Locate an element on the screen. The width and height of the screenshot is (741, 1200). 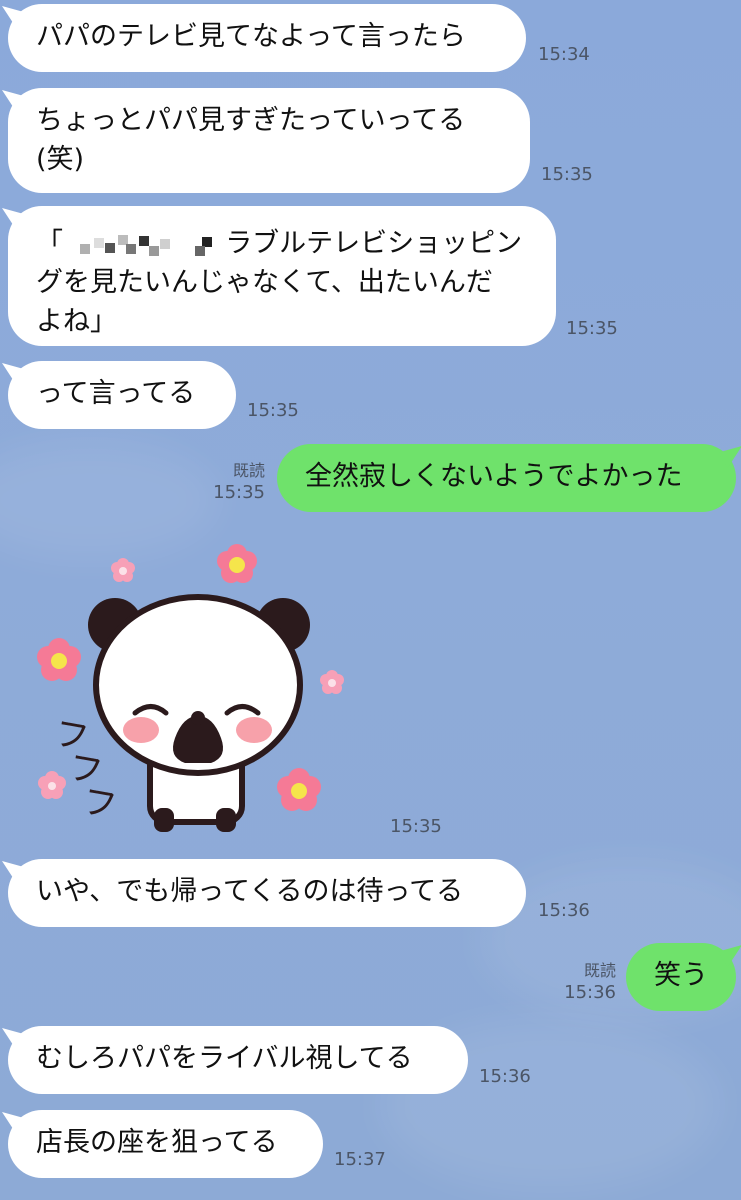
message-bubble-incoming: ちょっとパパ見すぎたっていってる (笑) is located at coordinates (269, 140).